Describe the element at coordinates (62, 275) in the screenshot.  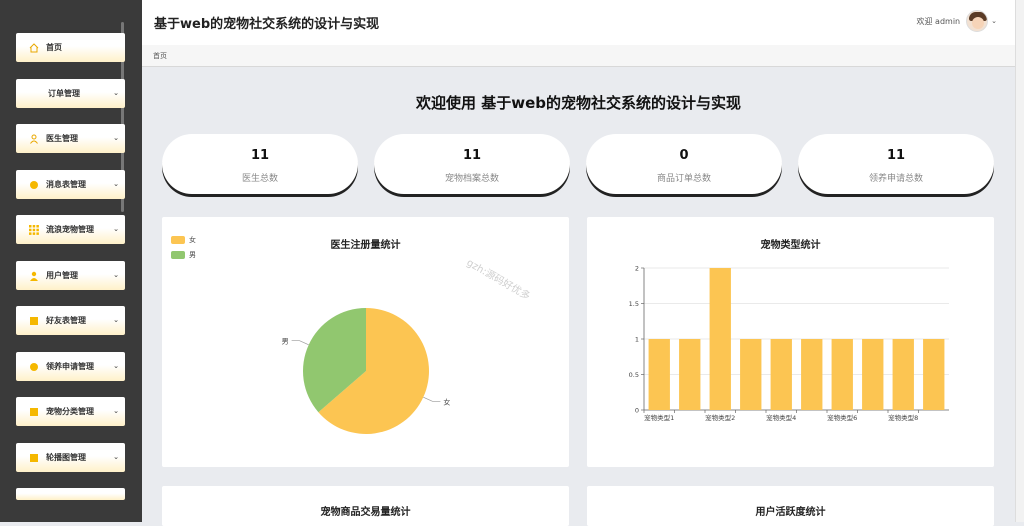
I see `sidebar-item-label: 用户管理` at that location.